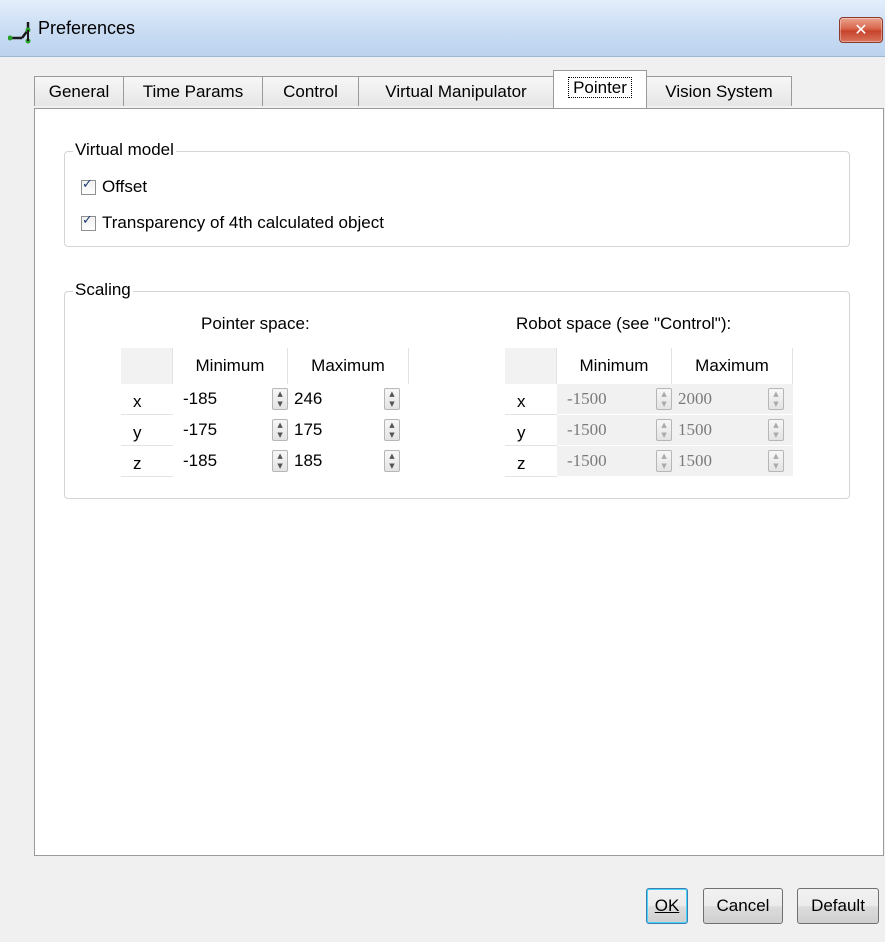 The width and height of the screenshot is (885, 942). I want to click on robot-y-min-spinbox: -1500 ▲ ▼, so click(614, 430).